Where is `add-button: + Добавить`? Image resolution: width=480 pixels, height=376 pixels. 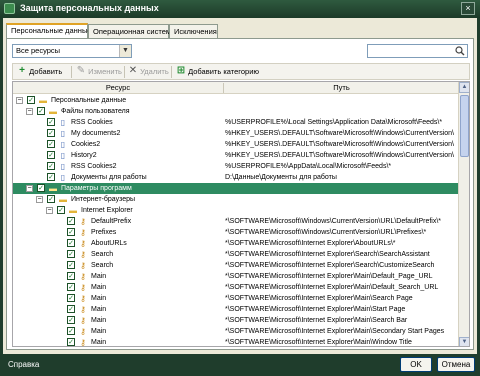
add-button: + Добавить is located at coordinates (39, 72).